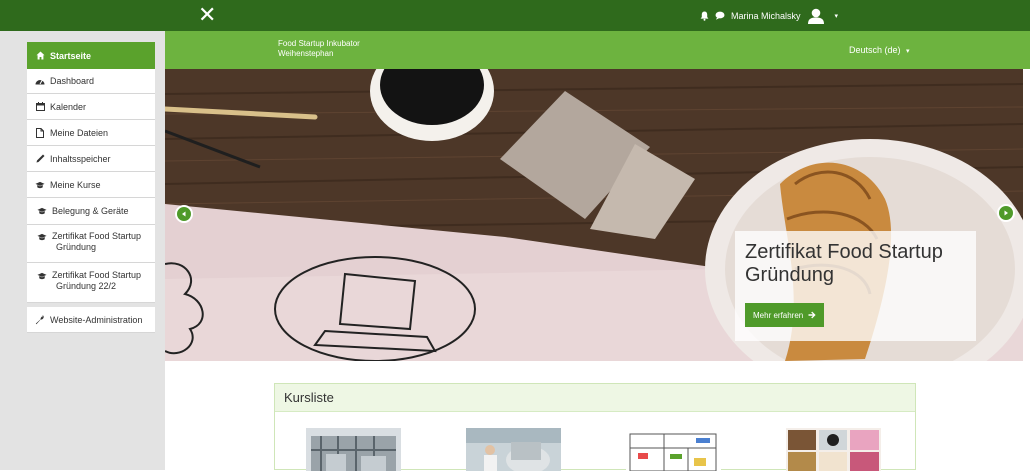  I want to click on slider-next-button, so click(1006, 213).